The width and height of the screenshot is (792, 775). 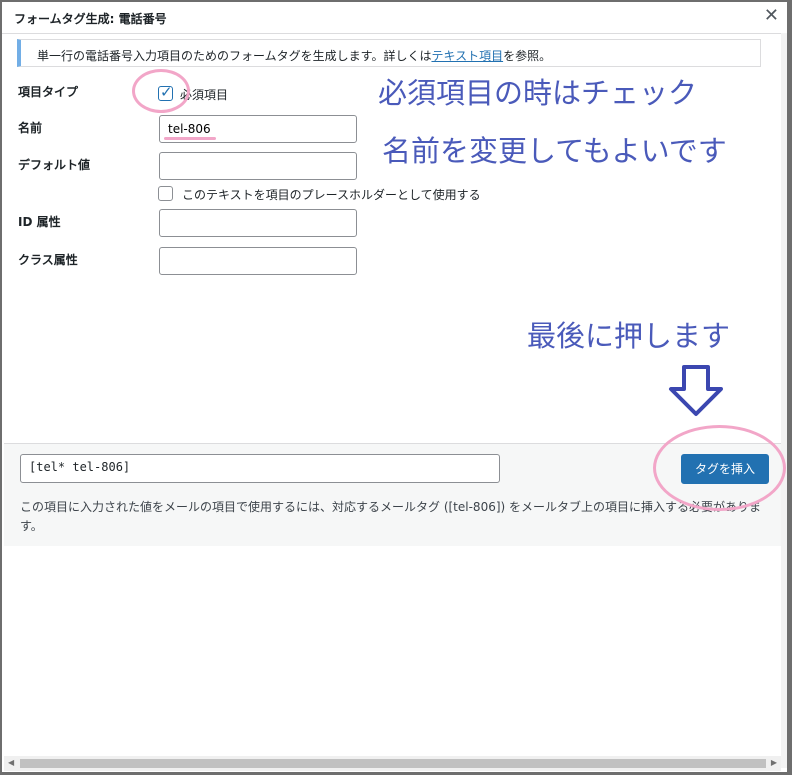 I want to click on id-attribute-input, so click(x=258, y=223).